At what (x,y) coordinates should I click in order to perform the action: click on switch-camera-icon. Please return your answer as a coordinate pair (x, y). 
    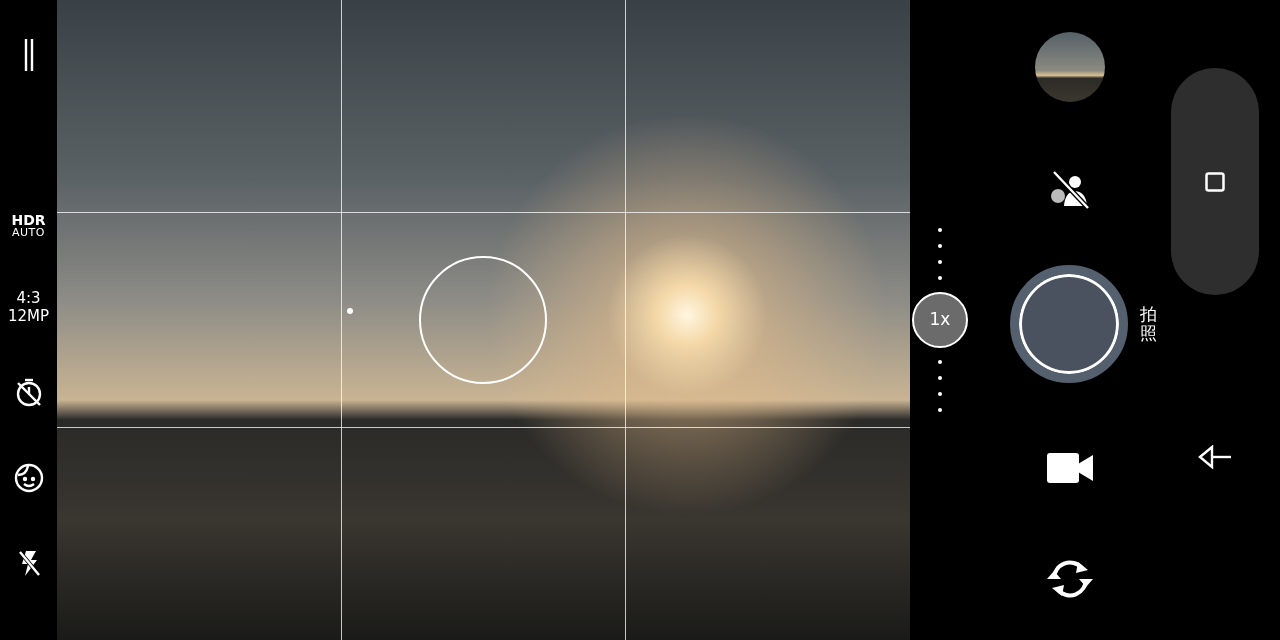
    Looking at the image, I should click on (1070, 579).